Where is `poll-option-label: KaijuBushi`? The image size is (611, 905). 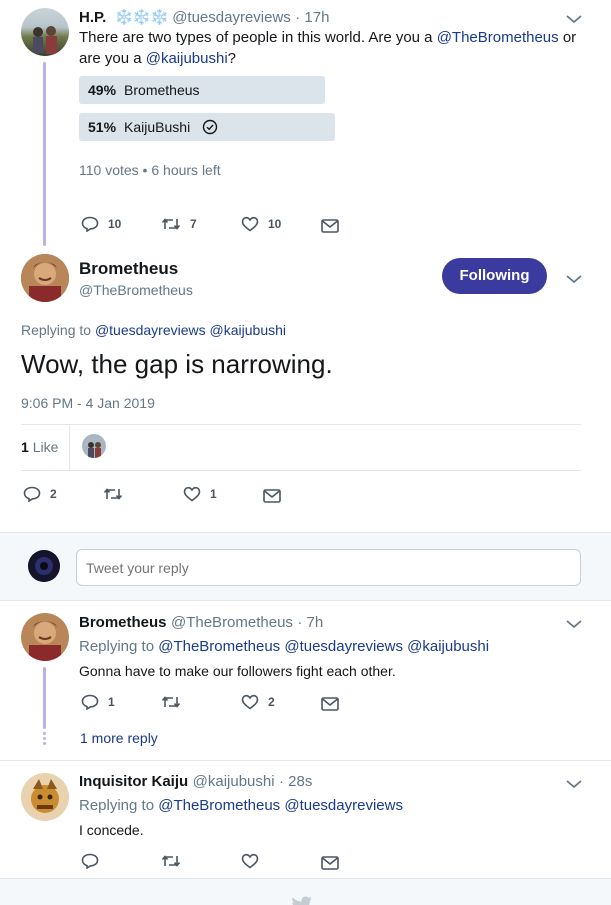 poll-option-label: KaijuBushi is located at coordinates (157, 127).